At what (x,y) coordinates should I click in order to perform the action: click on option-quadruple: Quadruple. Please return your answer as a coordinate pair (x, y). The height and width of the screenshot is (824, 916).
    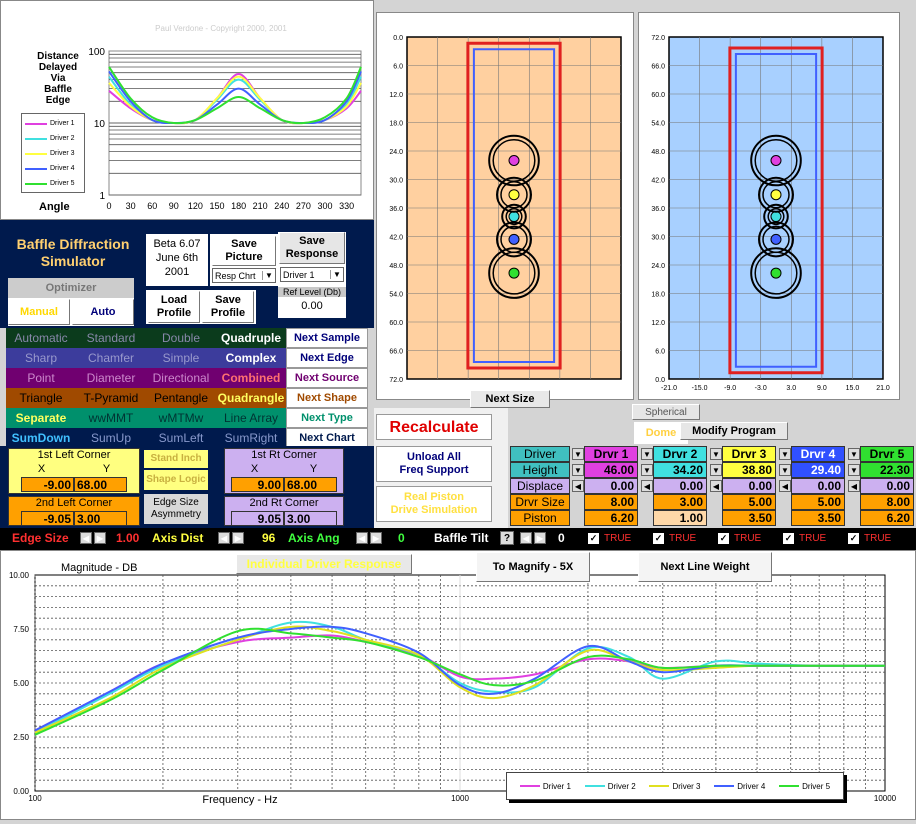
    Looking at the image, I should click on (251, 338).